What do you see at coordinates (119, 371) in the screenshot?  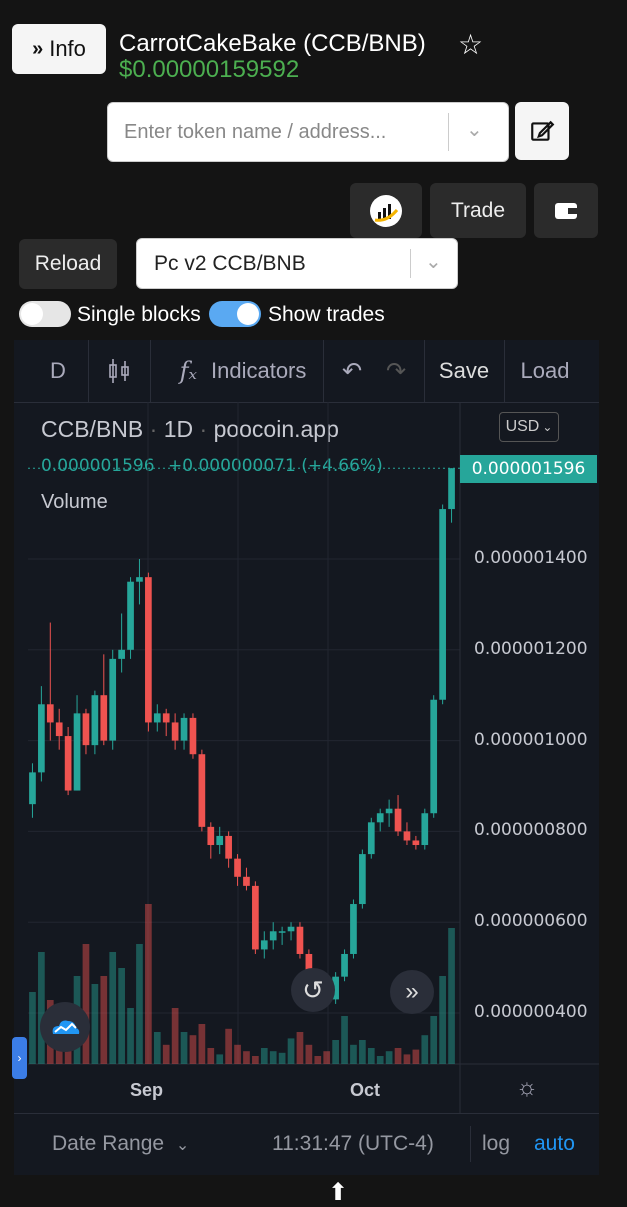 I see `candle-type-icon` at bounding box center [119, 371].